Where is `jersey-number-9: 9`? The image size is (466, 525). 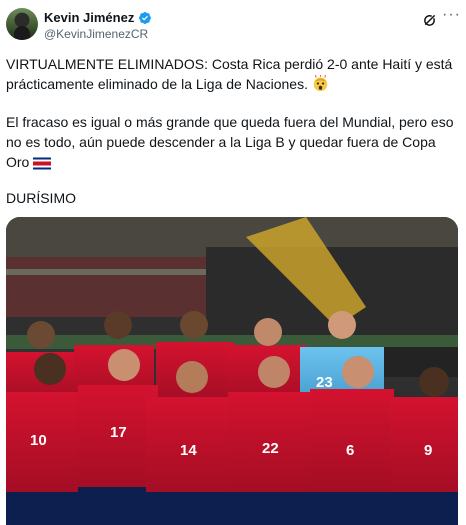
jersey-number-9: 9 is located at coordinates (428, 450).